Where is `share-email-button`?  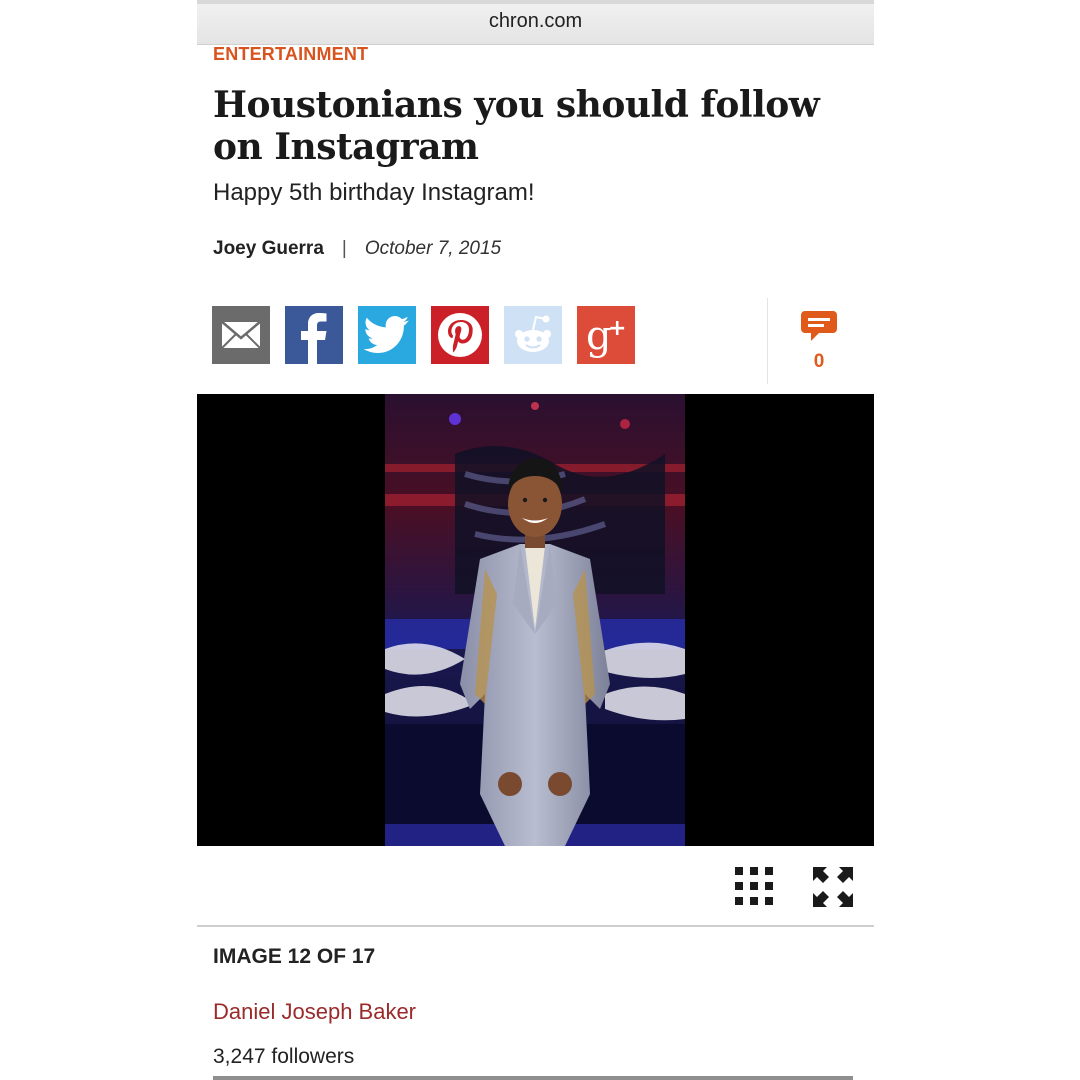
share-email-button is located at coordinates (241, 335).